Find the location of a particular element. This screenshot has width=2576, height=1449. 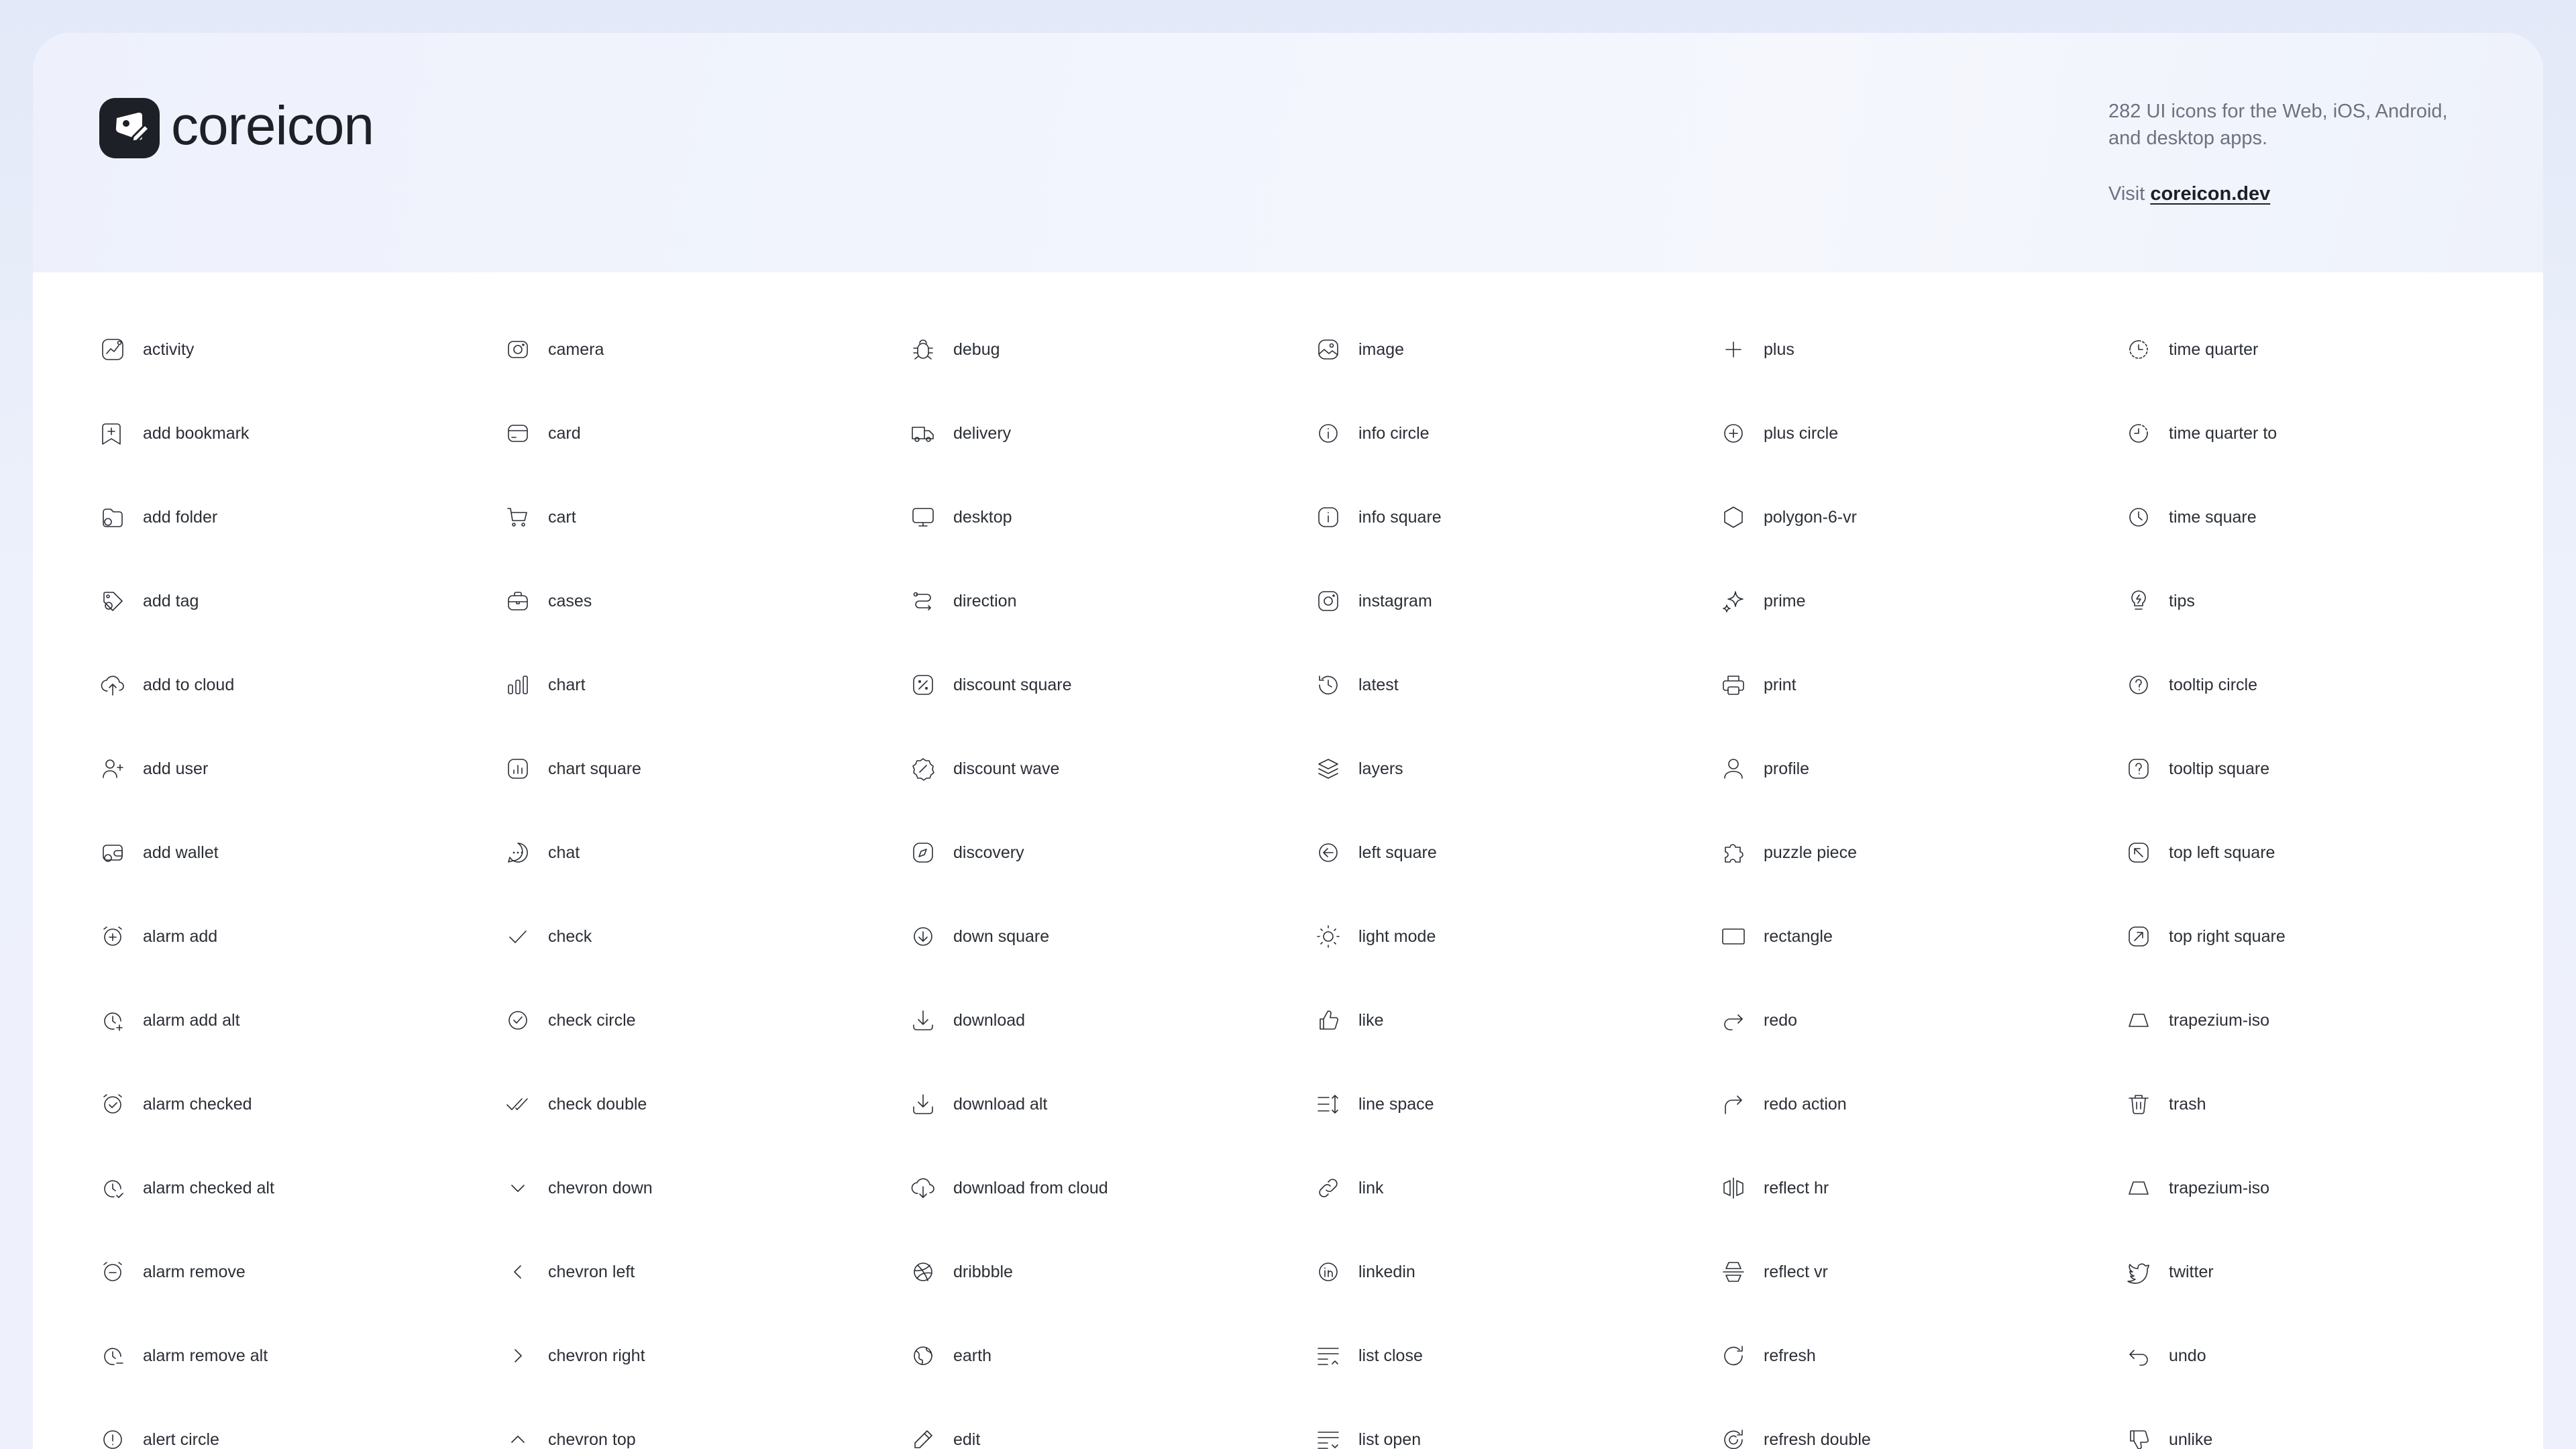

icon-list-item: like is located at coordinates (1348, 1020).